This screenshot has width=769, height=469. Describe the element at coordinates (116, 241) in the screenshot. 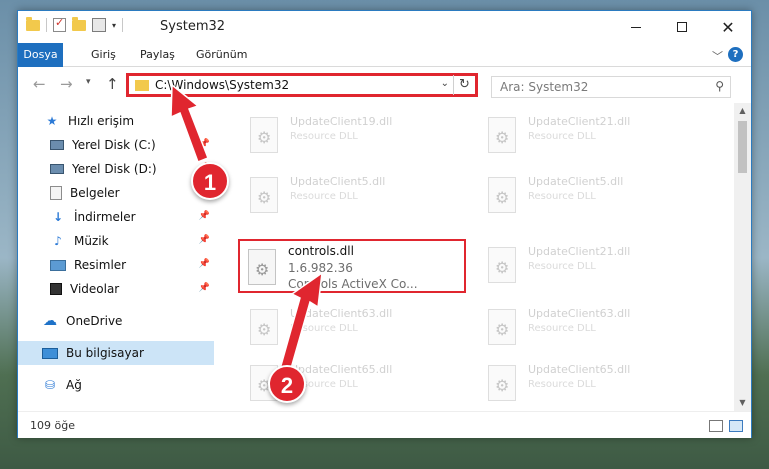

I see `sidebar-item-music: ♪ Müzik 📌` at that location.